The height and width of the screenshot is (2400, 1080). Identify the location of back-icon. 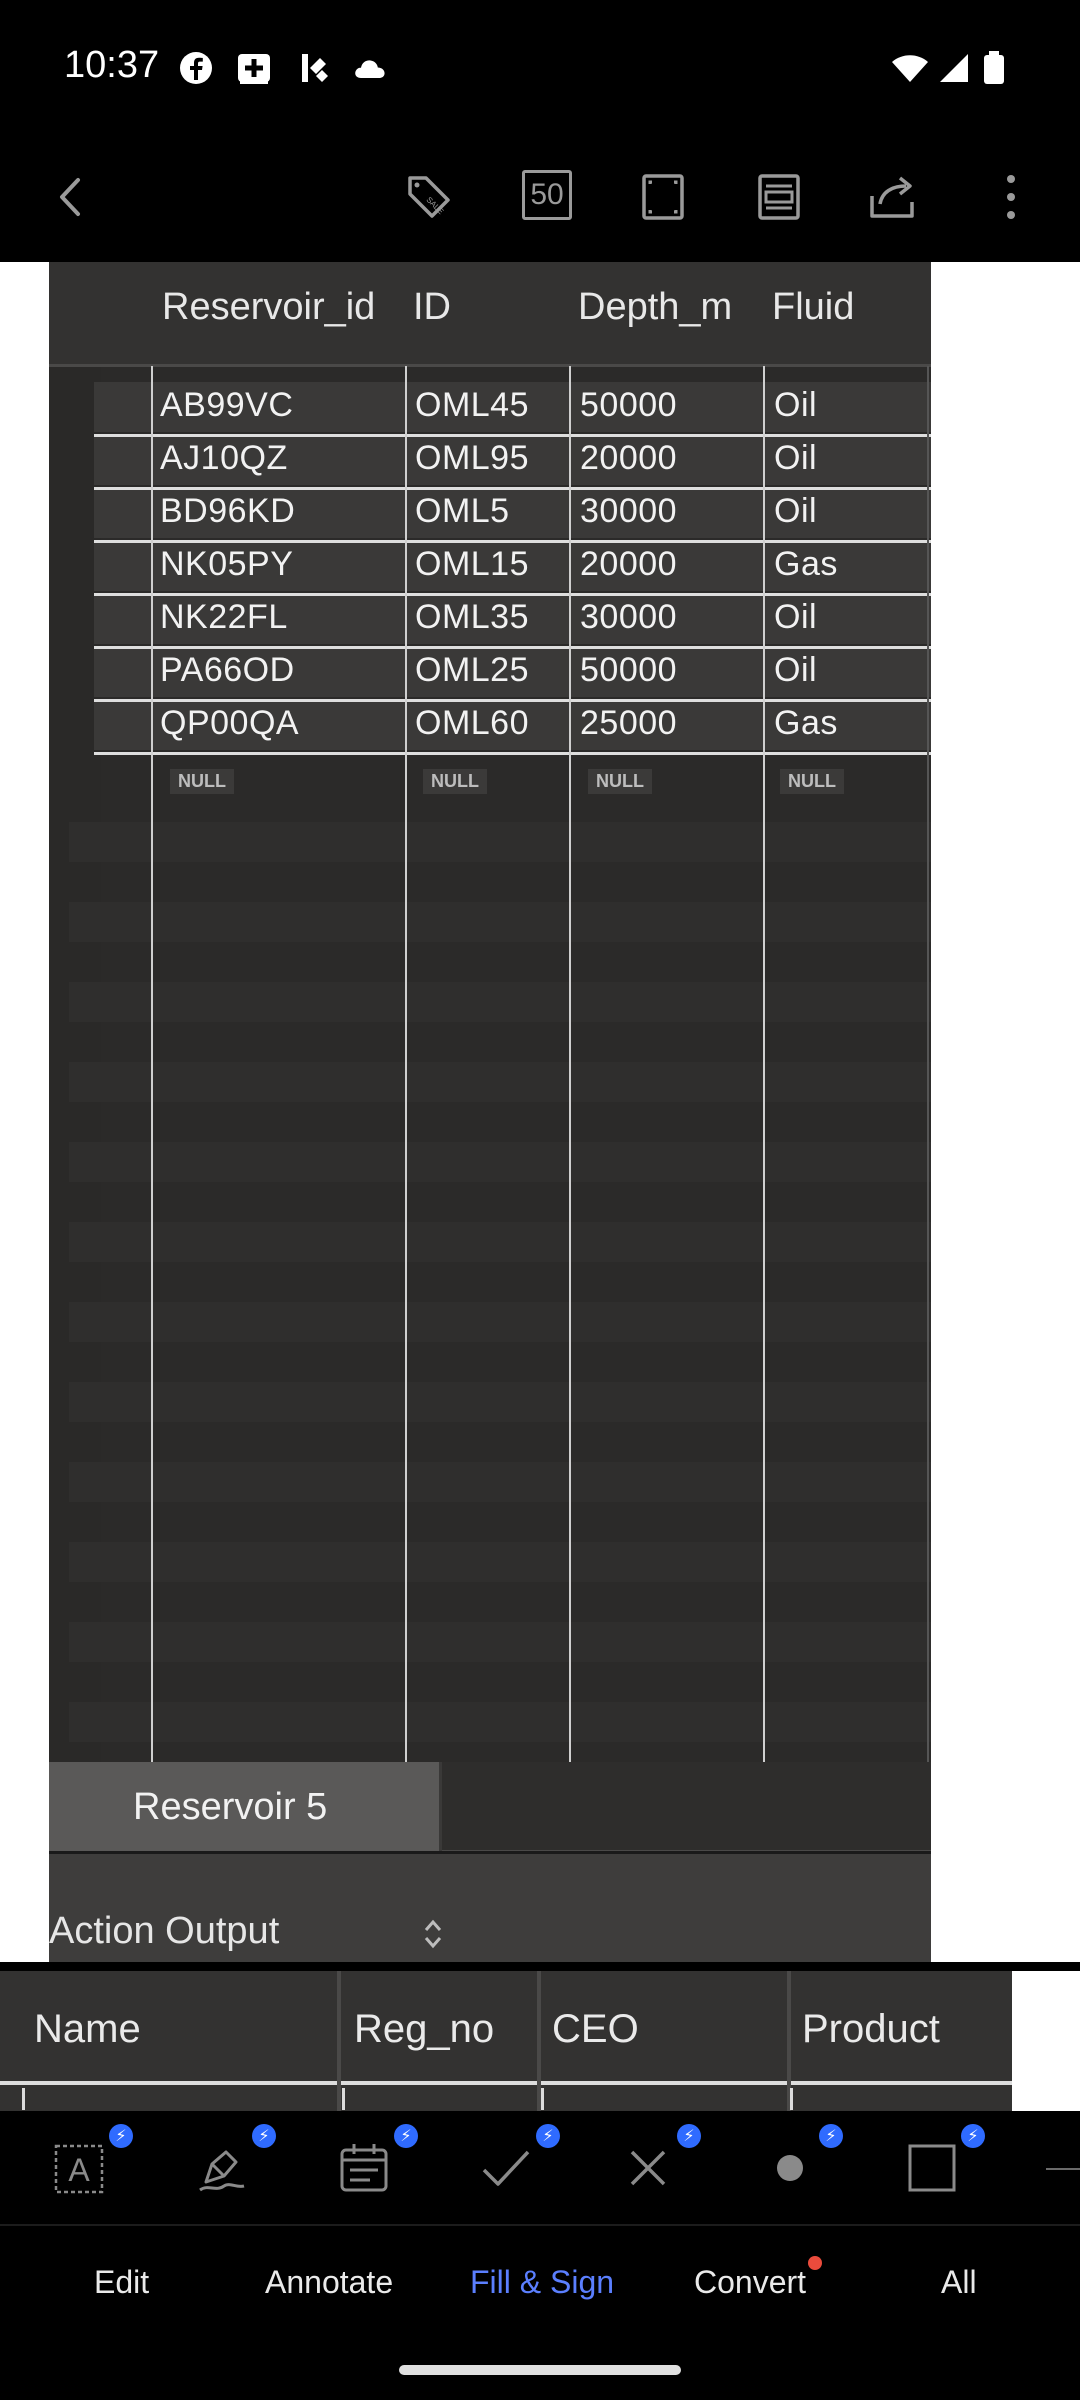
(71, 197).